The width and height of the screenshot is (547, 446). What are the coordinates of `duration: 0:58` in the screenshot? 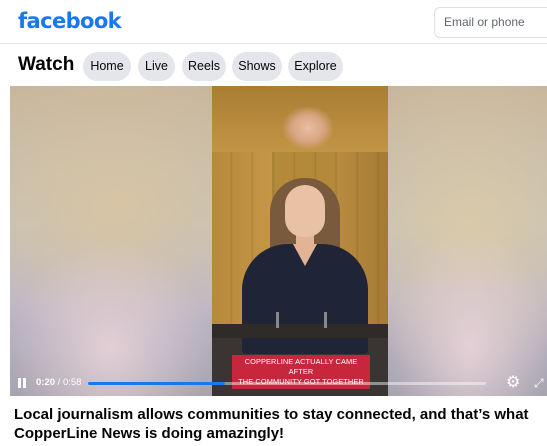 It's located at (72, 382).